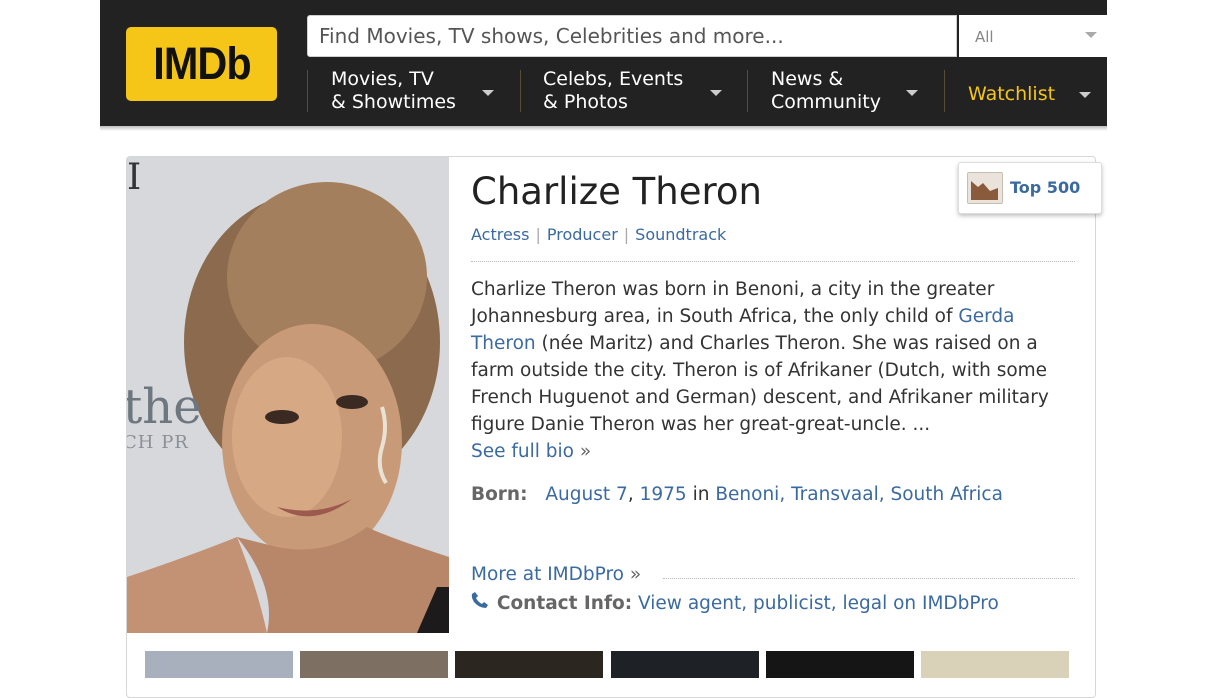 The image size is (1206, 698). I want to click on job-categories: Actress | Producer | Soundtrack, so click(598, 234).